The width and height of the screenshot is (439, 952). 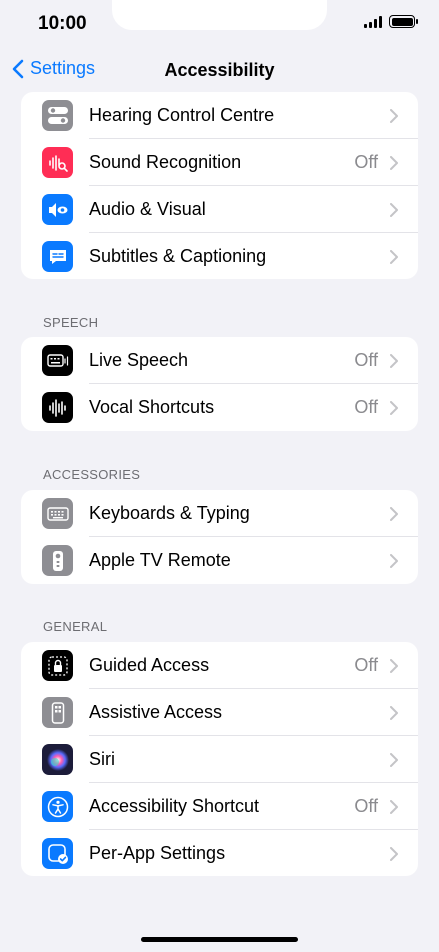 I want to click on hearing-control-icon, so click(x=57, y=115).